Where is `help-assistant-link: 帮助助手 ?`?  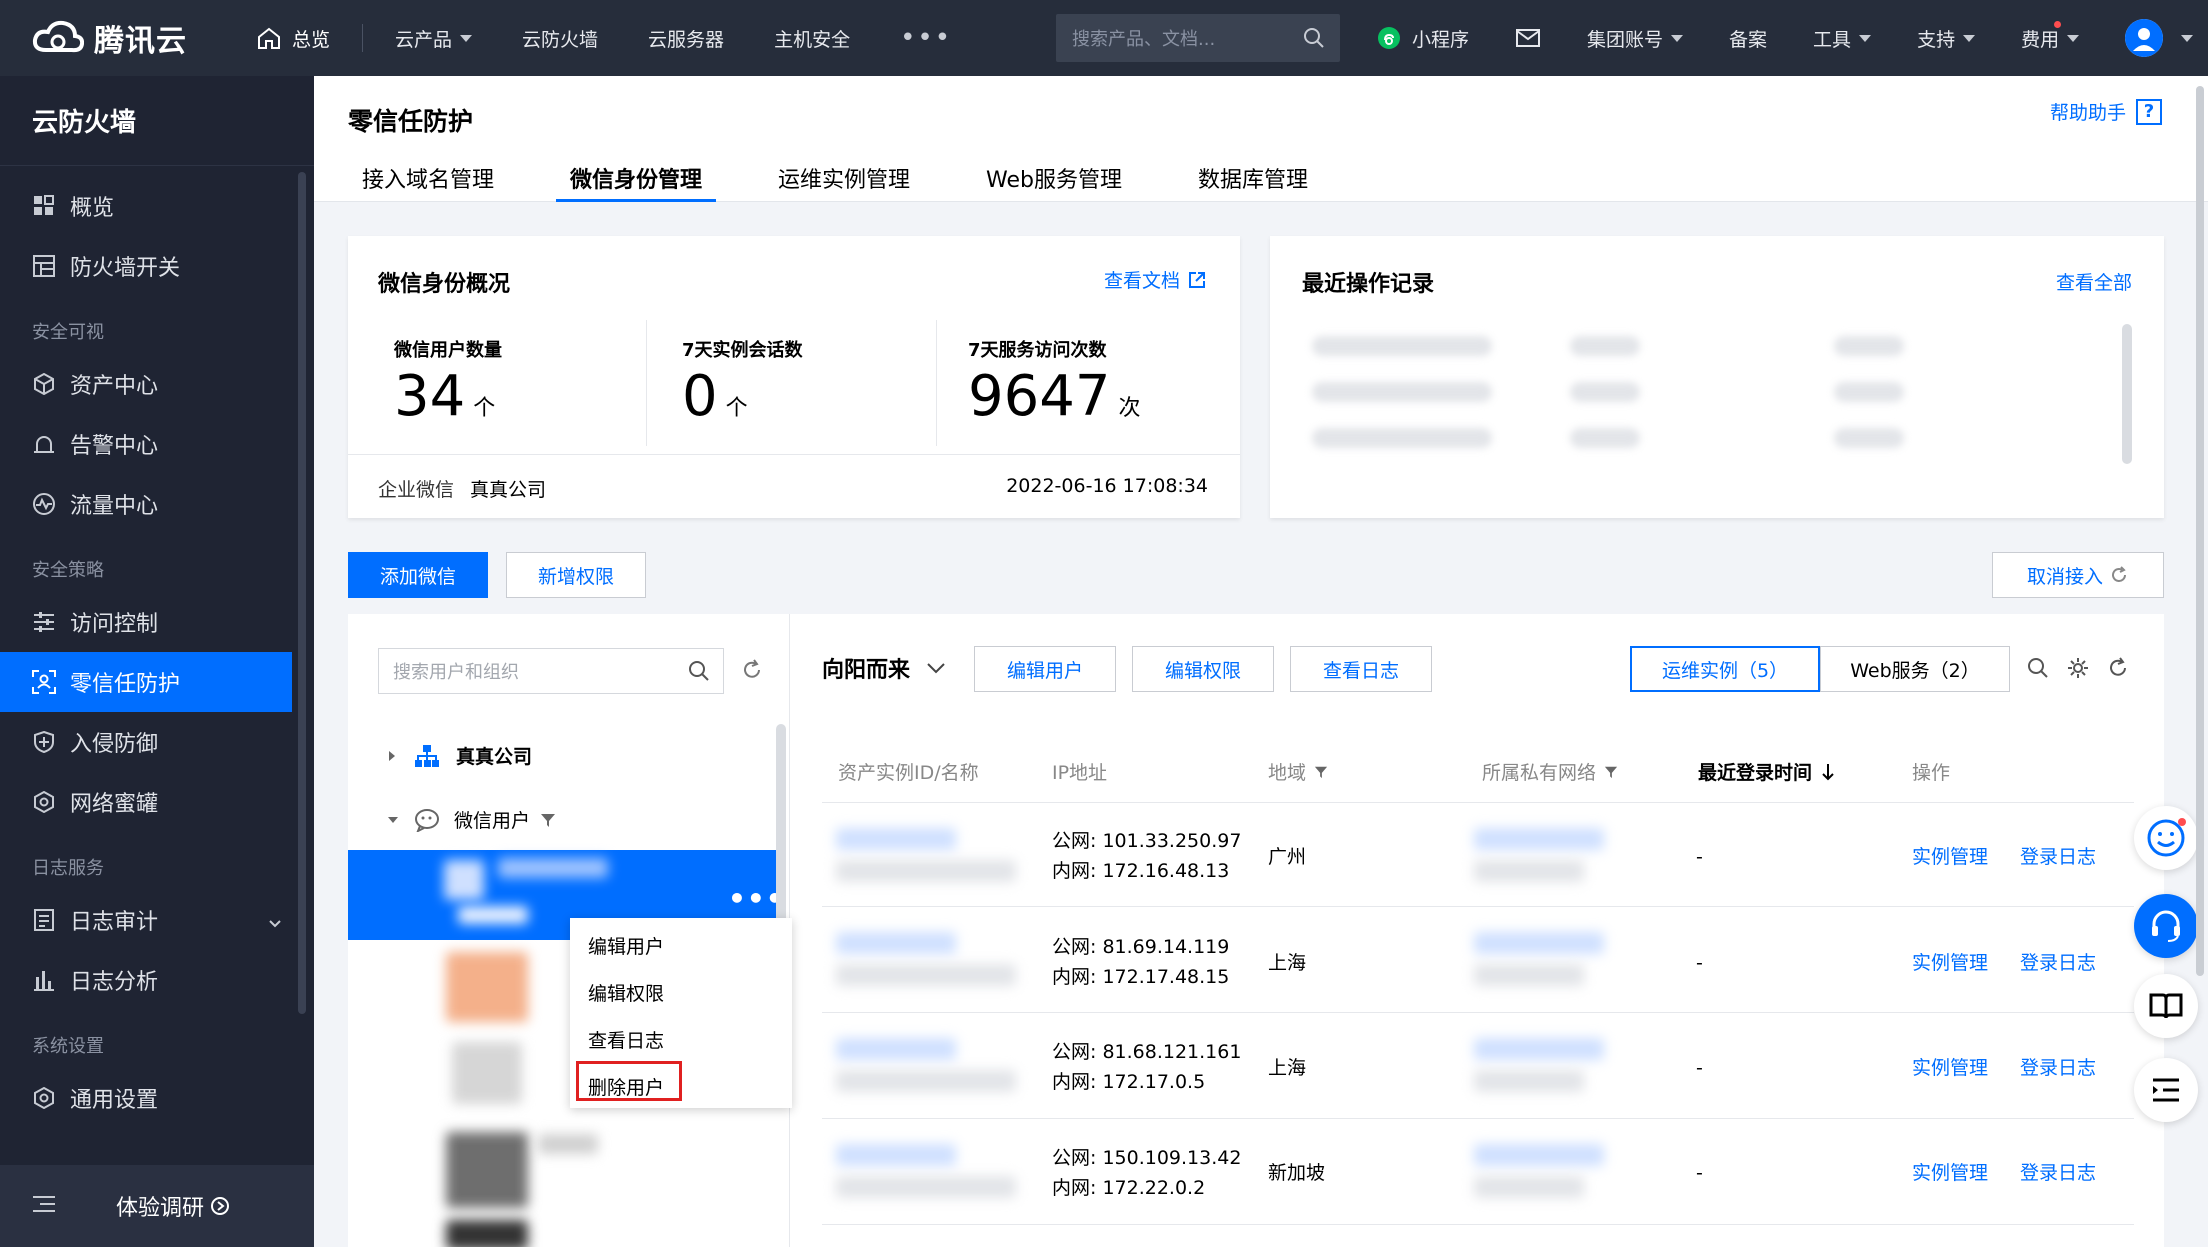 help-assistant-link: 帮助助手 ? is located at coordinates (2106, 111).